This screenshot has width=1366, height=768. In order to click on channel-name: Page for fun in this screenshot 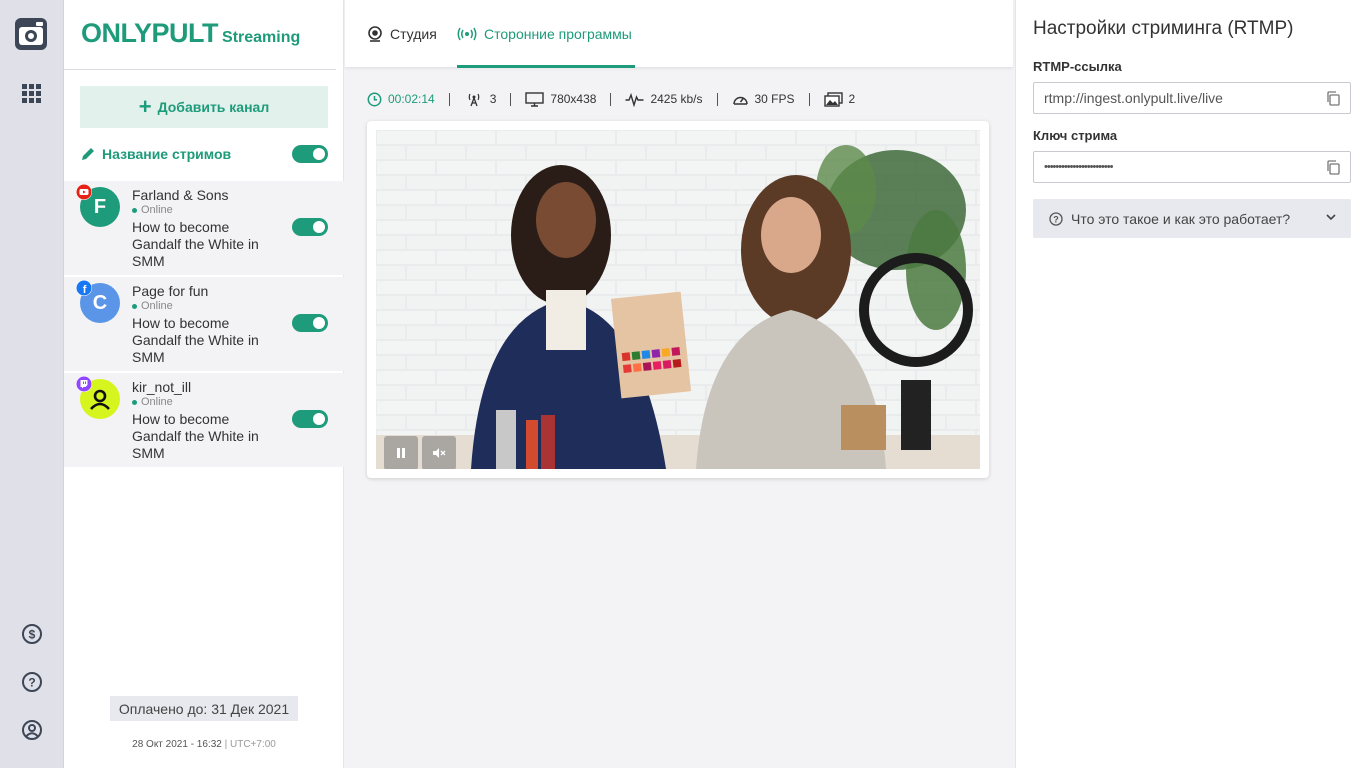, I will do `click(170, 291)`.